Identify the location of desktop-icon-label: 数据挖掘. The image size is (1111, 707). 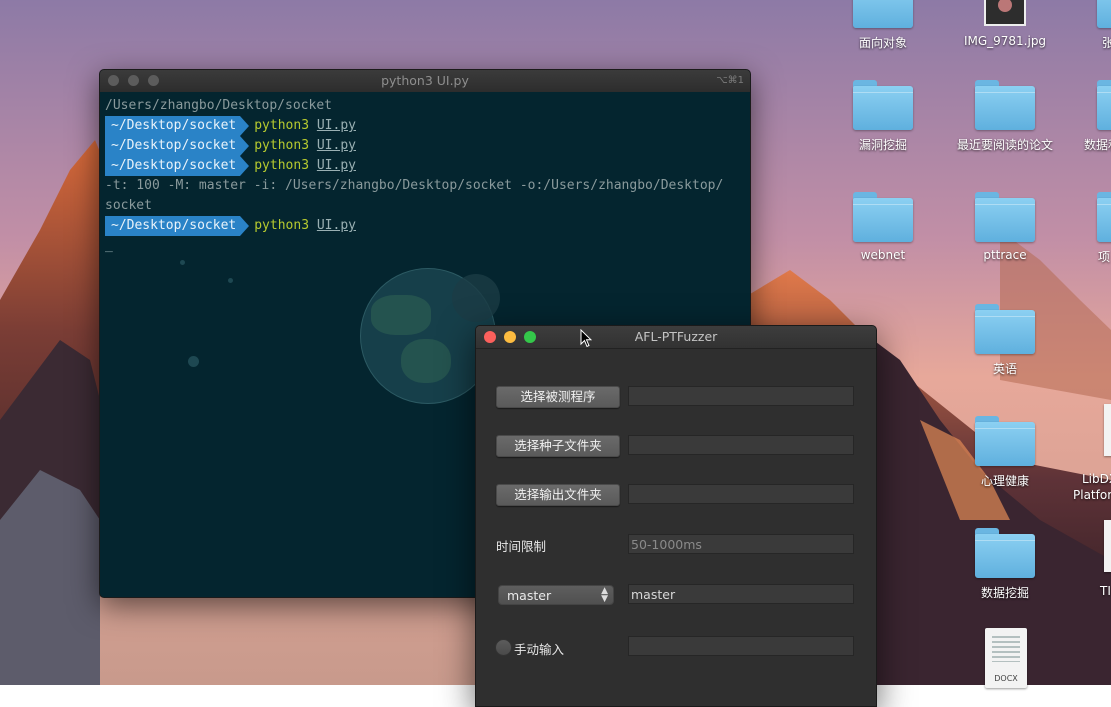
(1004, 593).